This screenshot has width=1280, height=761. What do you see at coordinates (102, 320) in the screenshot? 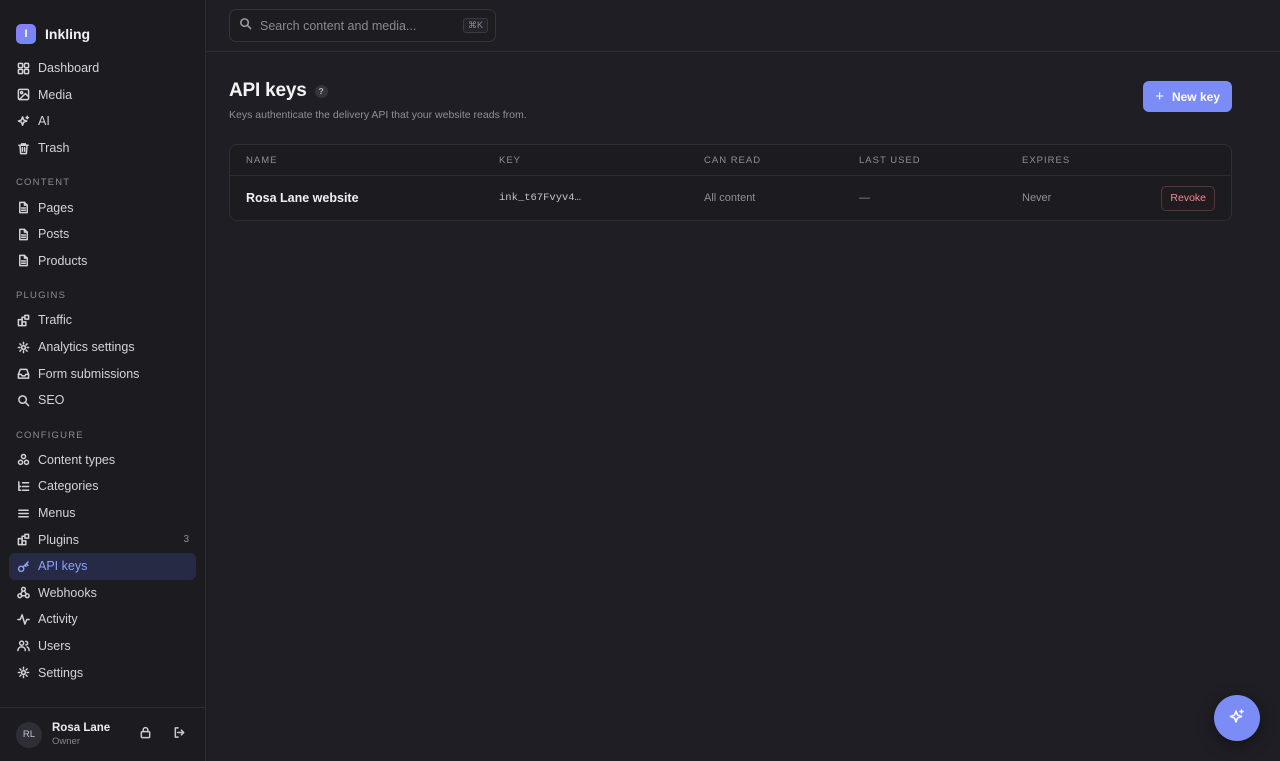
I see `sidebar-item-traffic: Traffic` at bounding box center [102, 320].